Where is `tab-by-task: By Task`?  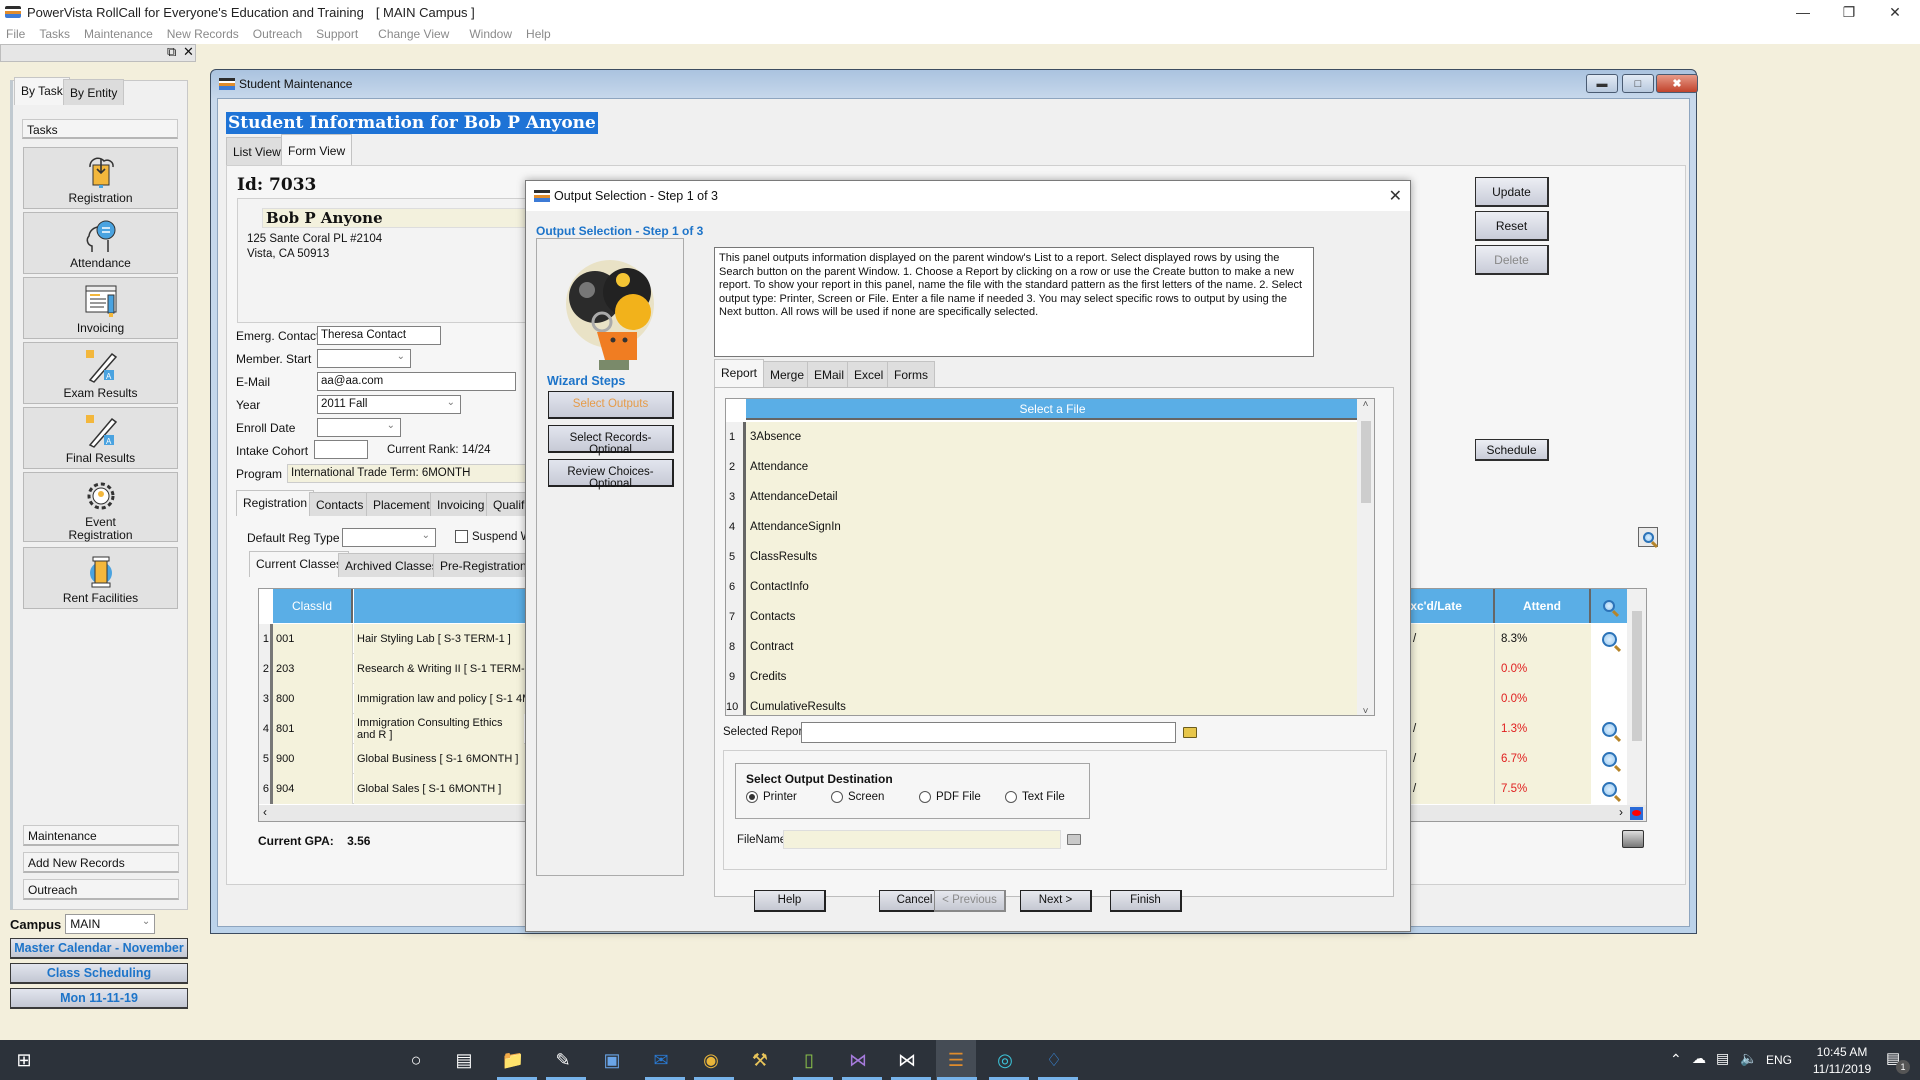
tab-by-task: By Task is located at coordinates (42, 91).